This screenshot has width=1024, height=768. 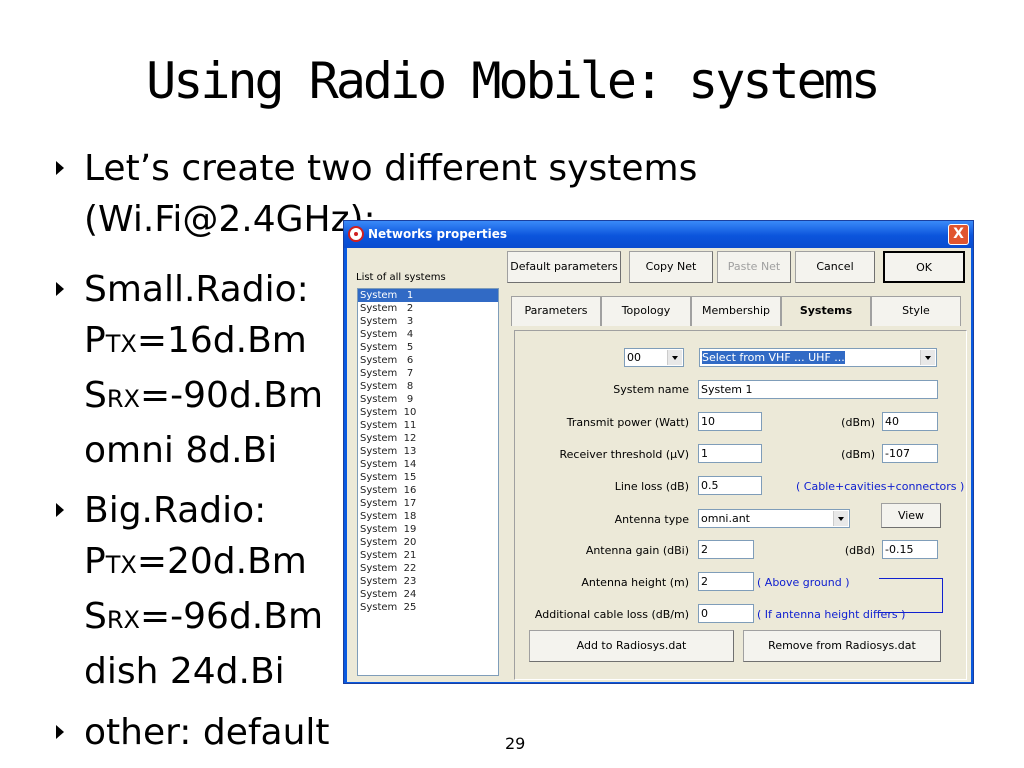 What do you see at coordinates (356, 234) in the screenshot?
I see `radio-mobile-app-icon` at bounding box center [356, 234].